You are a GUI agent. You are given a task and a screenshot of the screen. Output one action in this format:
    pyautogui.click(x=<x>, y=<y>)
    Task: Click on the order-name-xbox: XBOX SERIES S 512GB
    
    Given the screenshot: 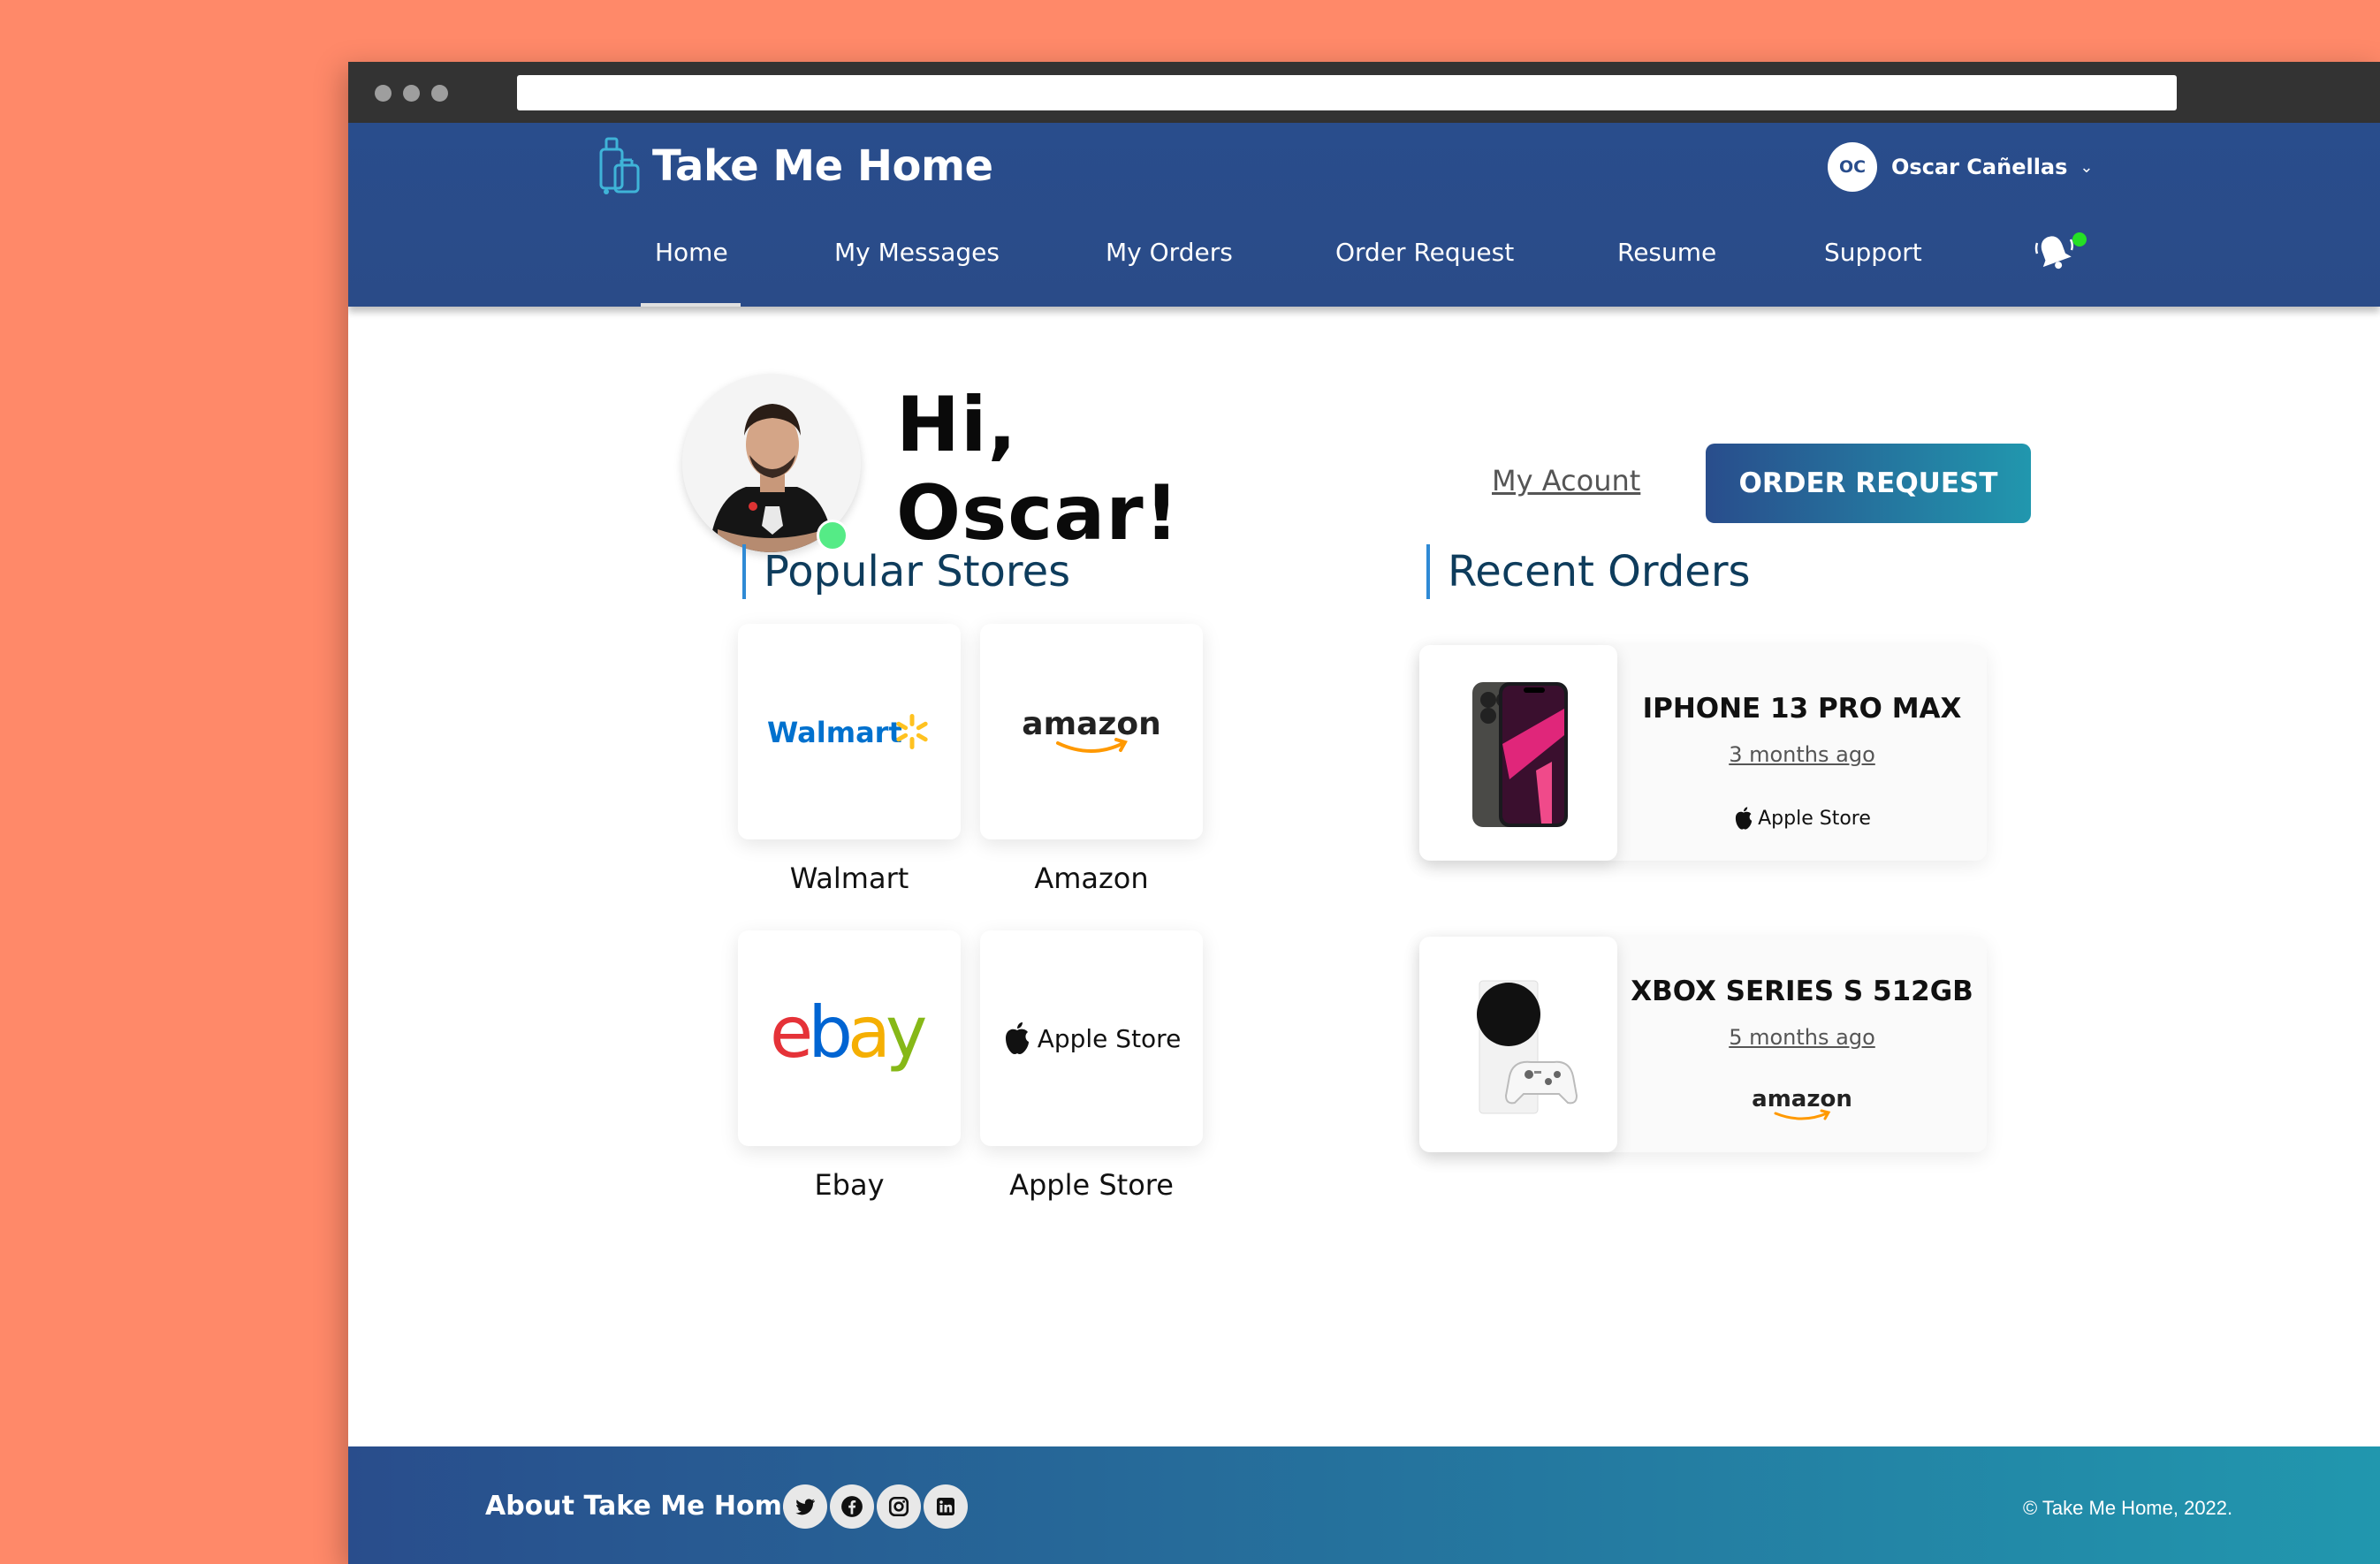 What is the action you would take?
    pyautogui.click(x=1802, y=992)
    